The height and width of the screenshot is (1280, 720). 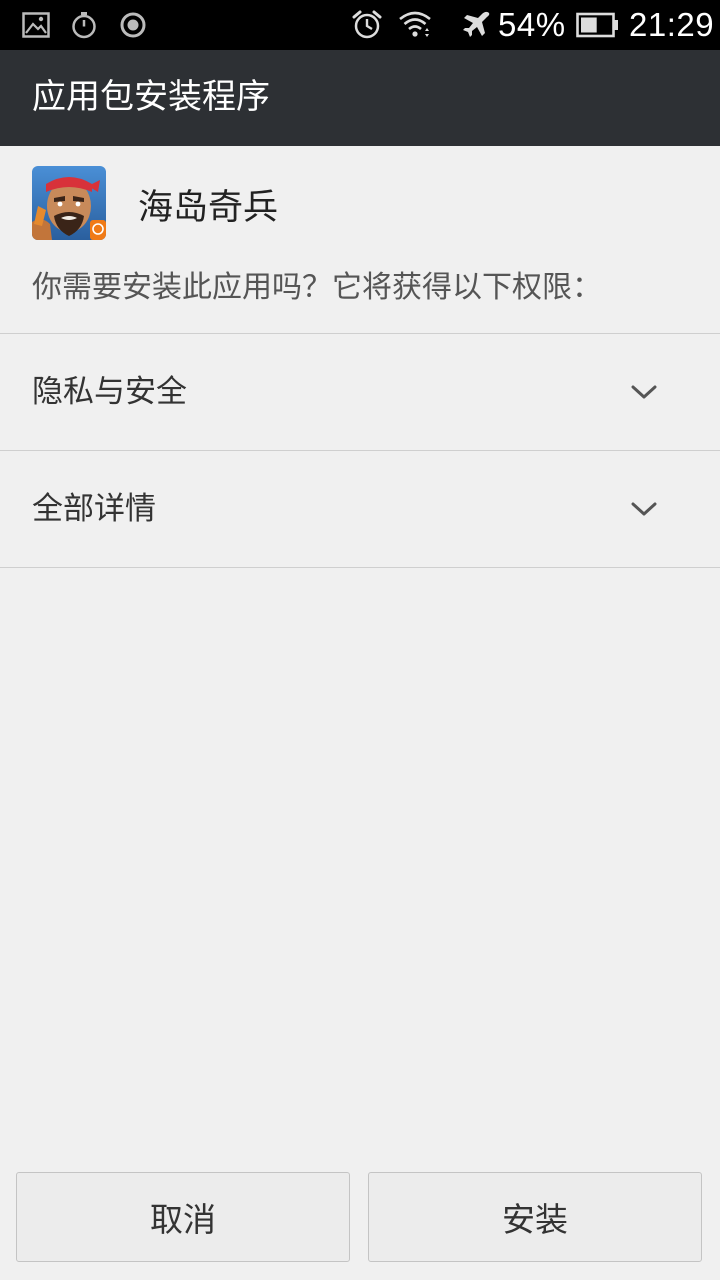 I want to click on app-name: 海岛奇兵, so click(x=208, y=208).